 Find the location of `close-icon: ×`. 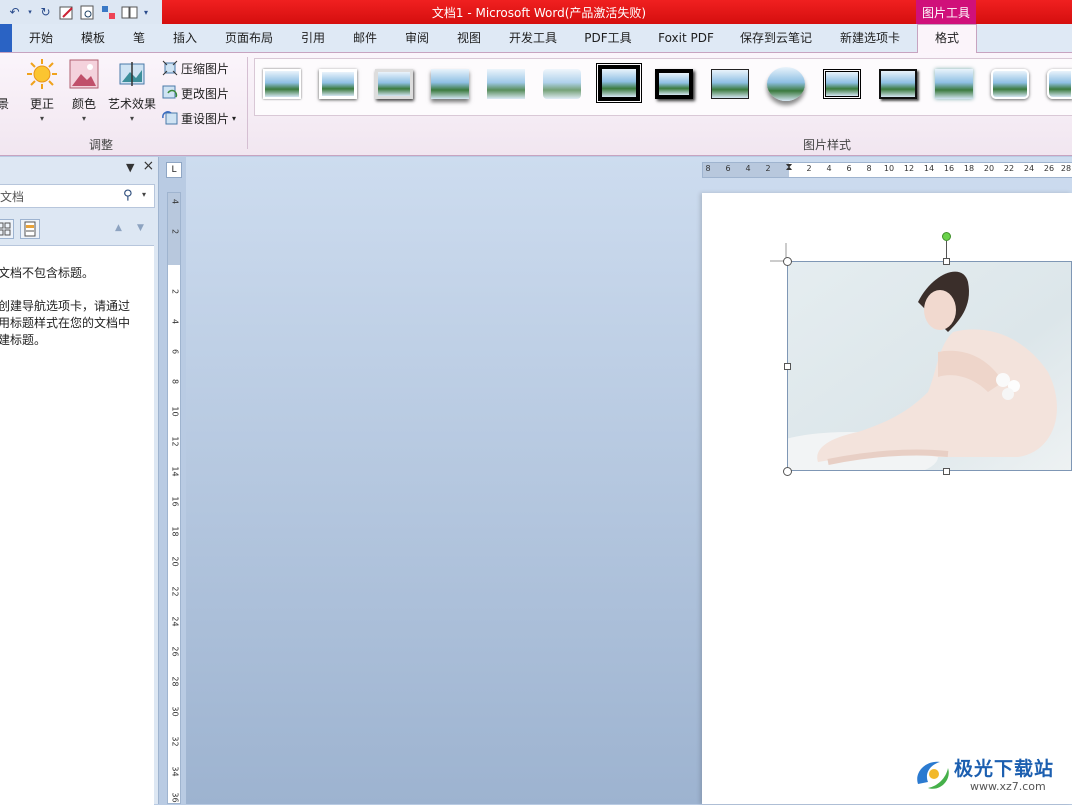

close-icon: × is located at coordinates (148, 166).